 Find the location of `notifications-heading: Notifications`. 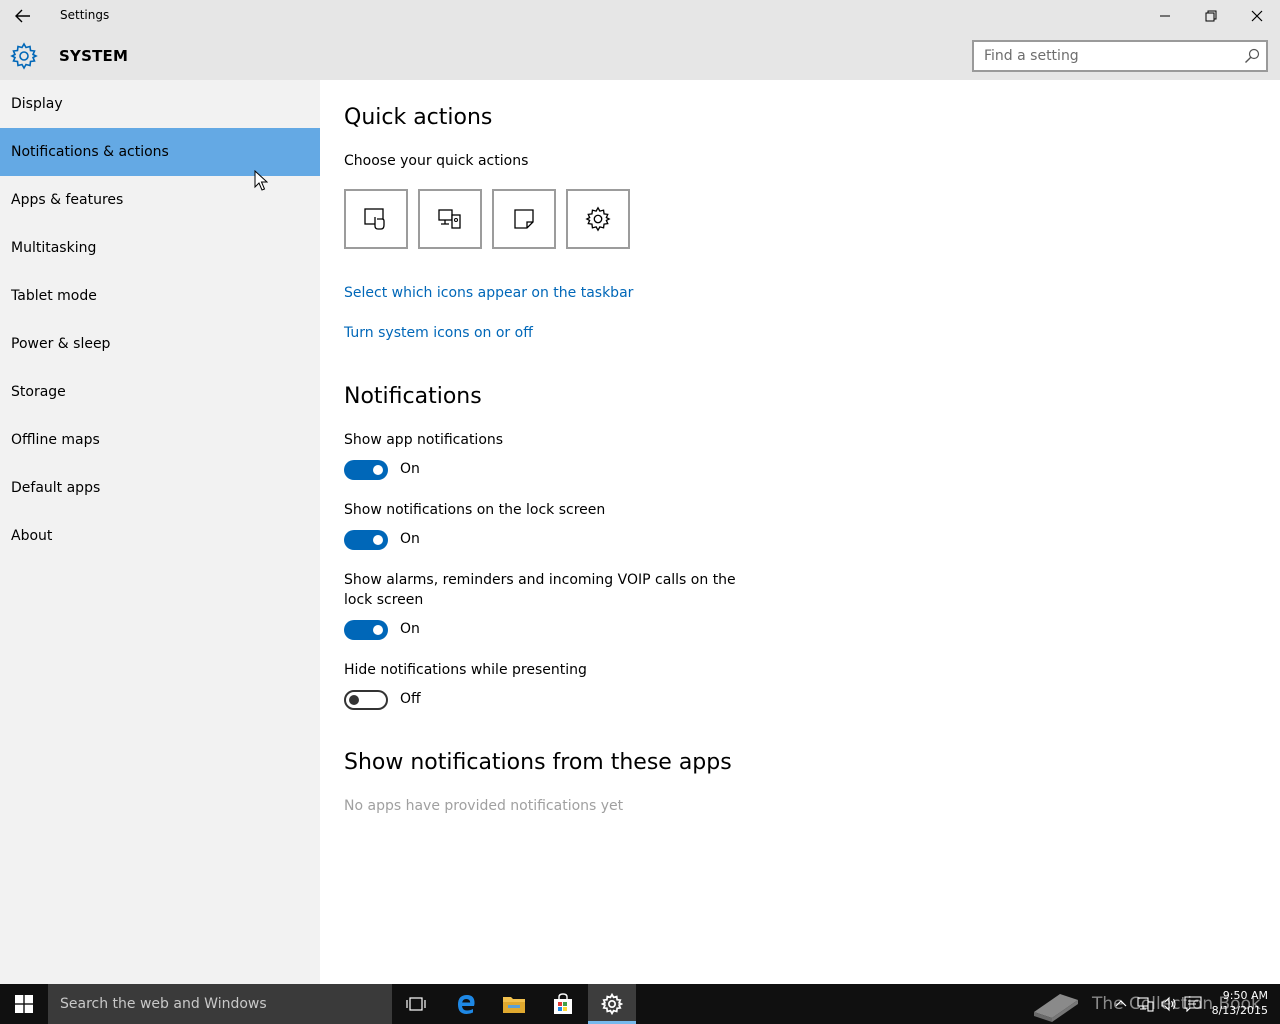

notifications-heading: Notifications is located at coordinates (413, 396).